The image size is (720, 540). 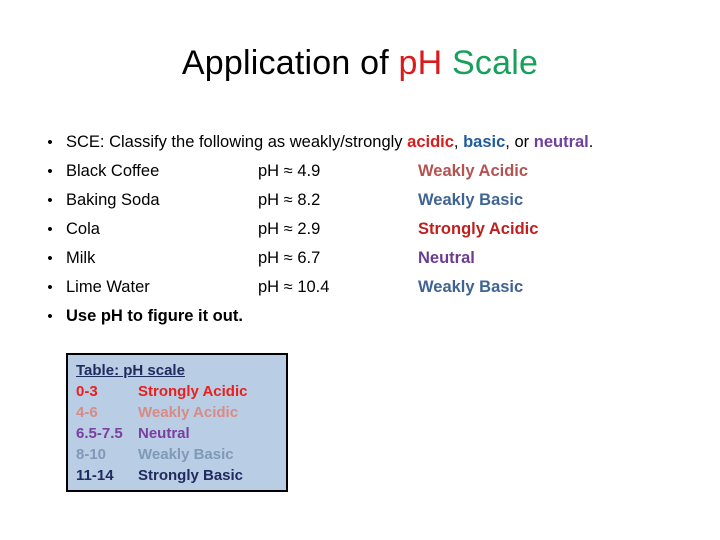 I want to click on substance-name: Lime Water, so click(x=108, y=287).